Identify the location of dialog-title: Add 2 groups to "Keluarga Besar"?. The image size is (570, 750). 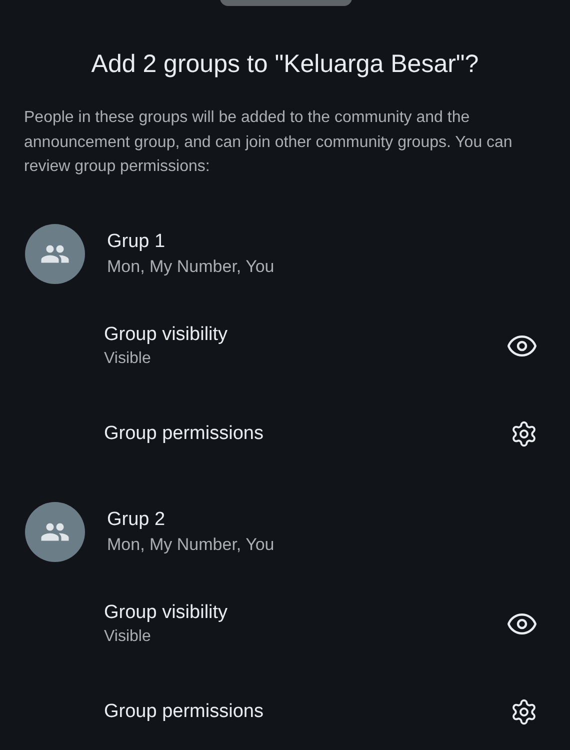
(285, 64).